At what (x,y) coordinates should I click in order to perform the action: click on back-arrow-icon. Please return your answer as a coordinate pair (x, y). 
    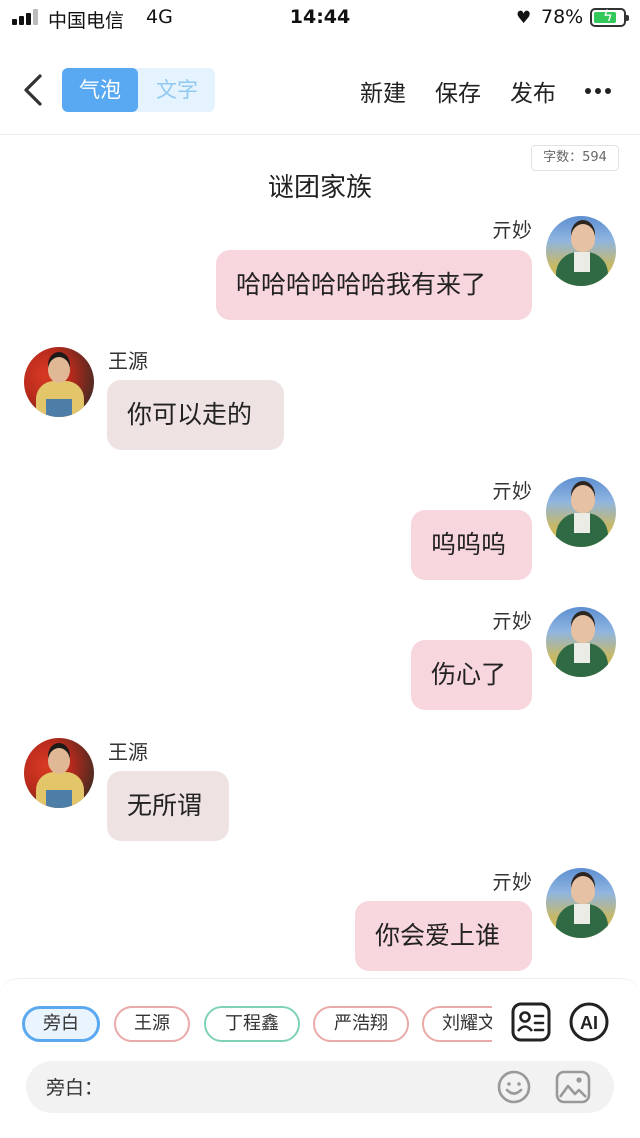
    Looking at the image, I should click on (36, 90).